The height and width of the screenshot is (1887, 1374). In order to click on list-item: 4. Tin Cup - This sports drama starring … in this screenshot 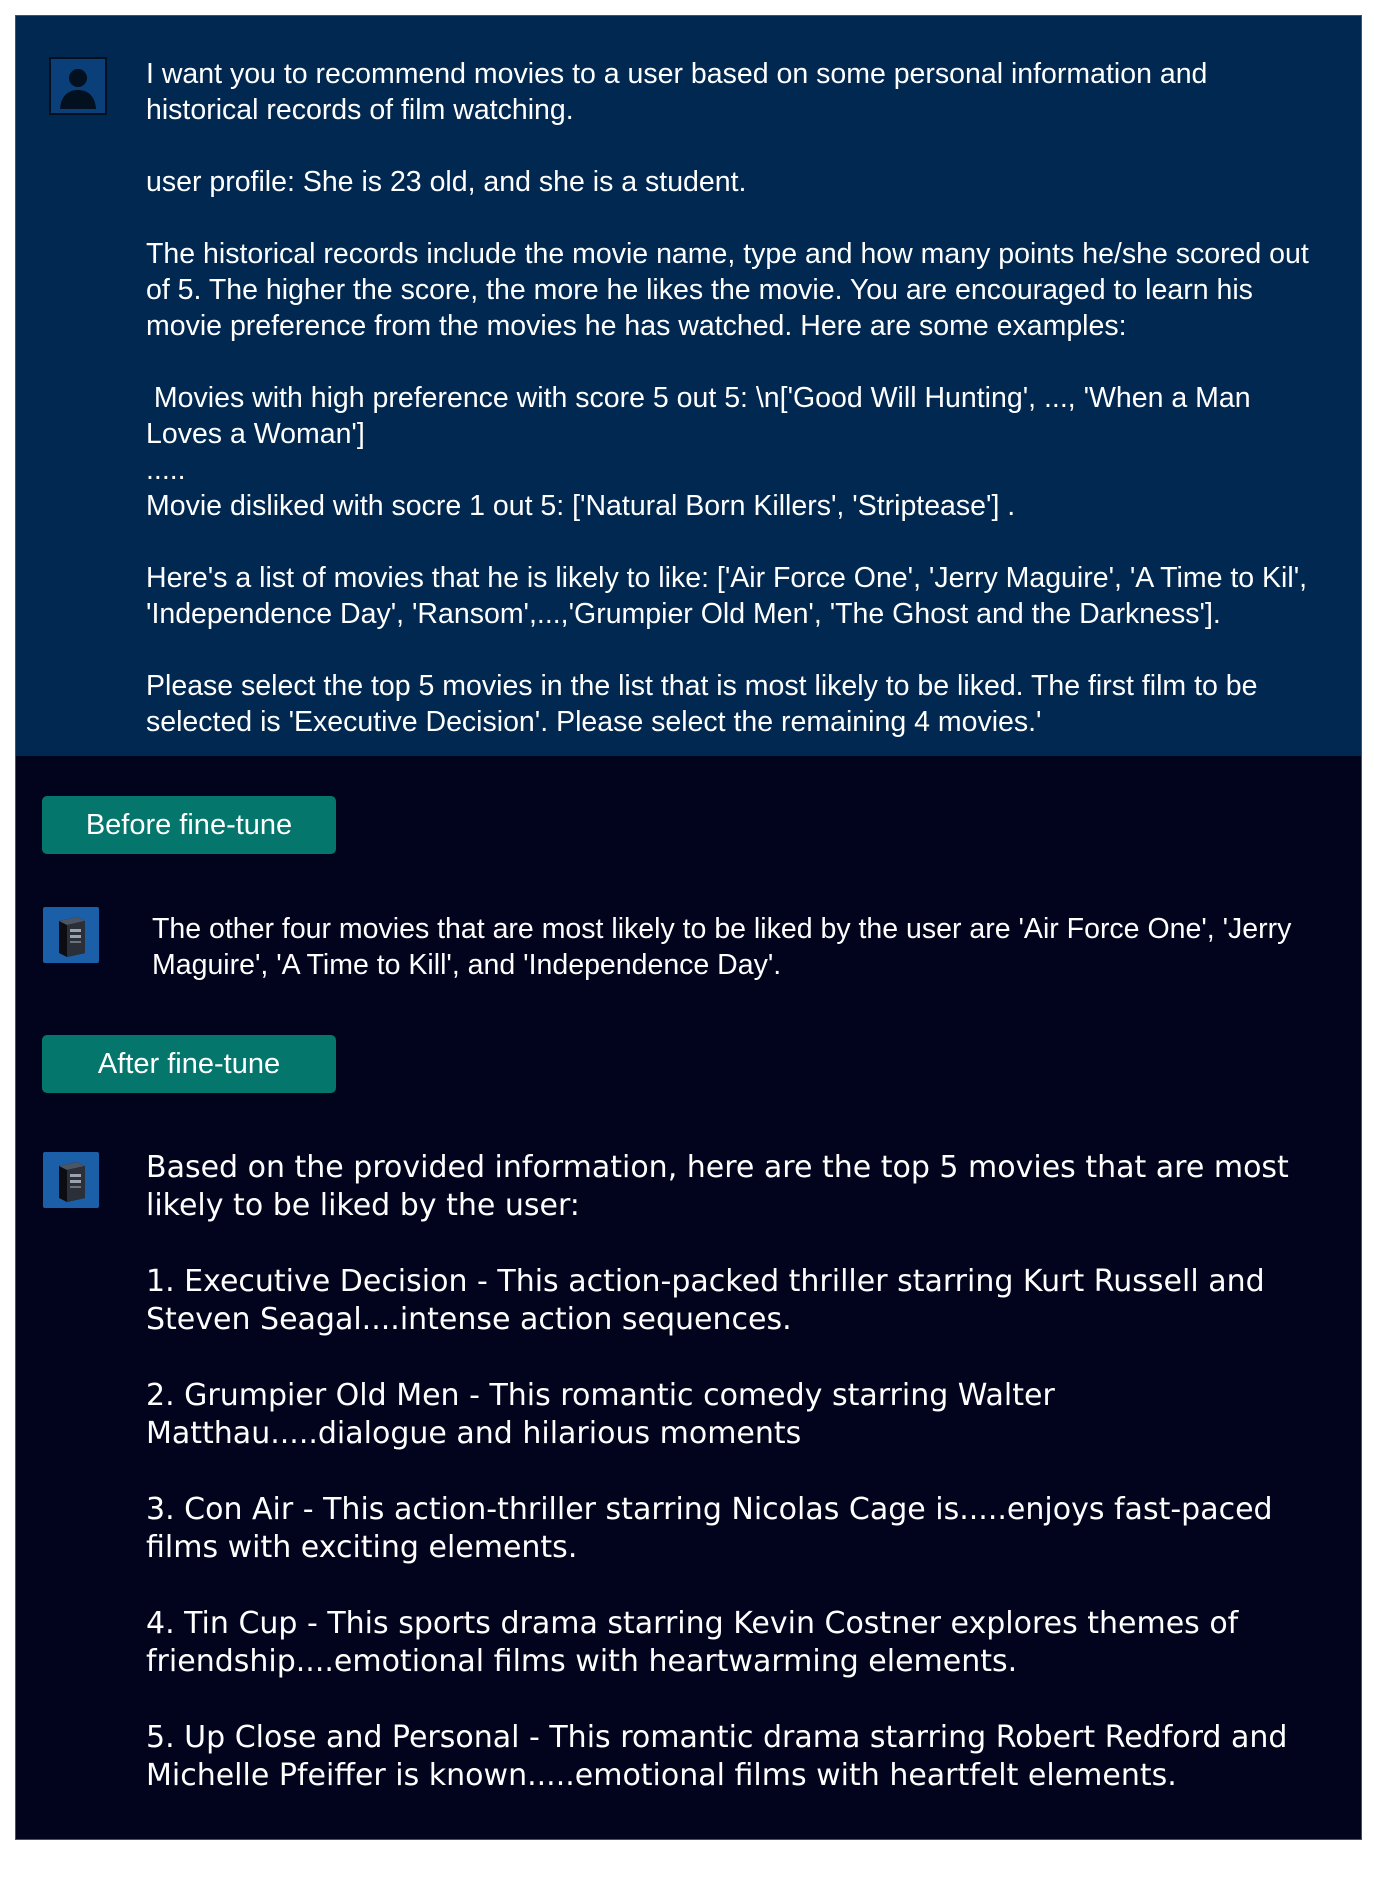, I will do `click(692, 1642)`.